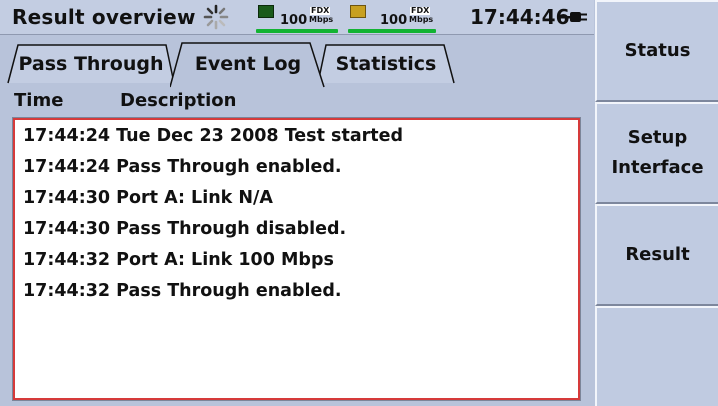 This screenshot has height=406, width=718. Describe the element at coordinates (104, 17) in the screenshot. I see `page-title: Result overview` at that location.